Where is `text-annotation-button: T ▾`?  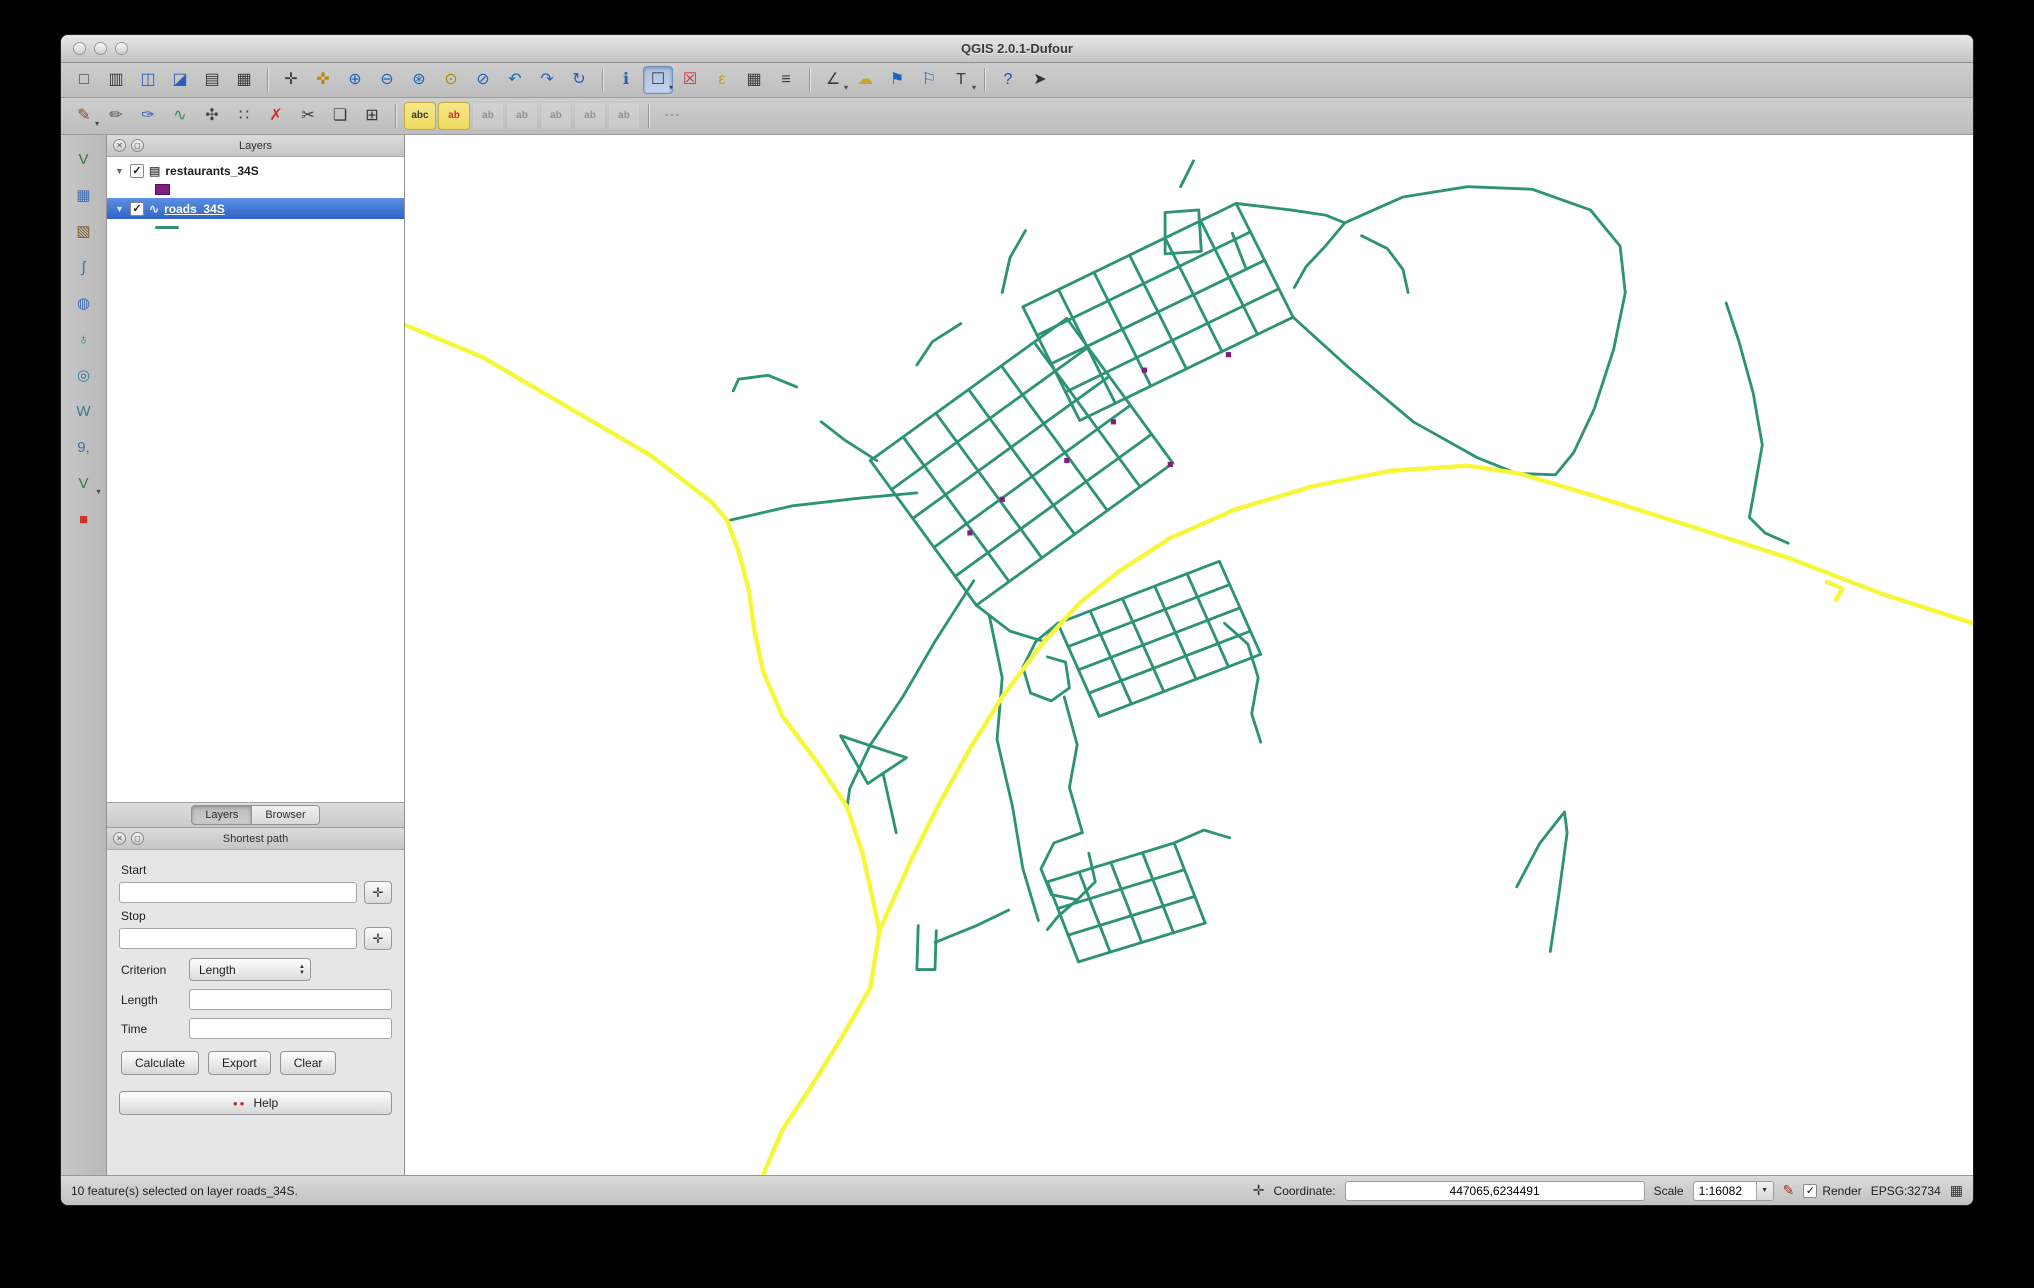 text-annotation-button: T ▾ is located at coordinates (961, 80).